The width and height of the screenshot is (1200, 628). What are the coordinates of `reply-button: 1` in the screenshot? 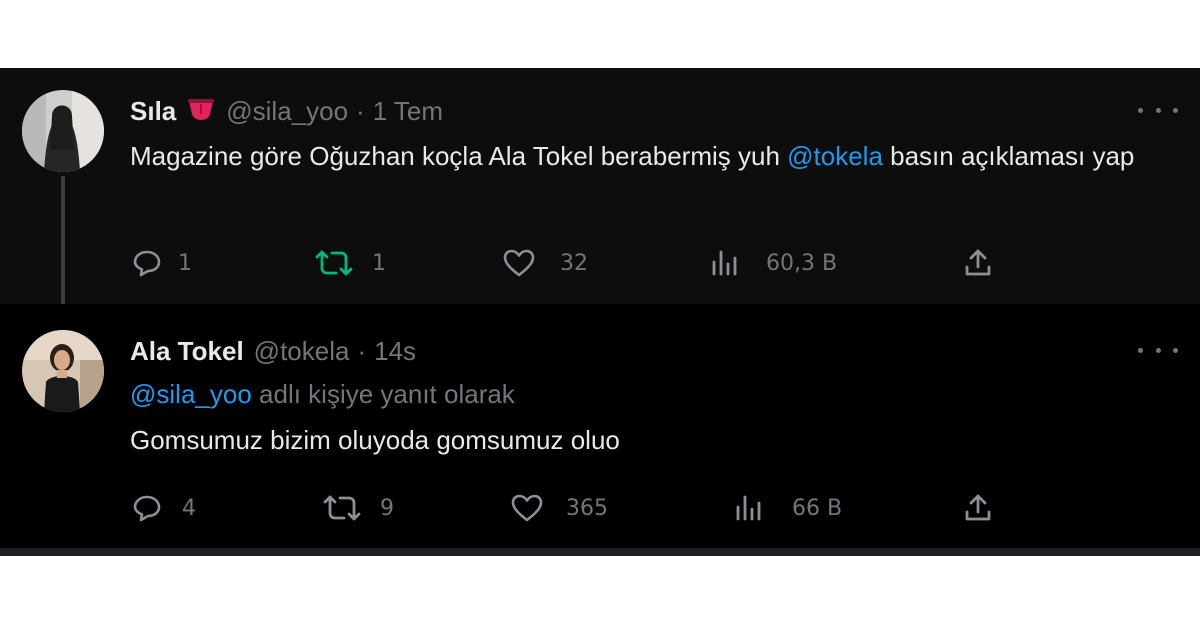 It's located at (162, 263).